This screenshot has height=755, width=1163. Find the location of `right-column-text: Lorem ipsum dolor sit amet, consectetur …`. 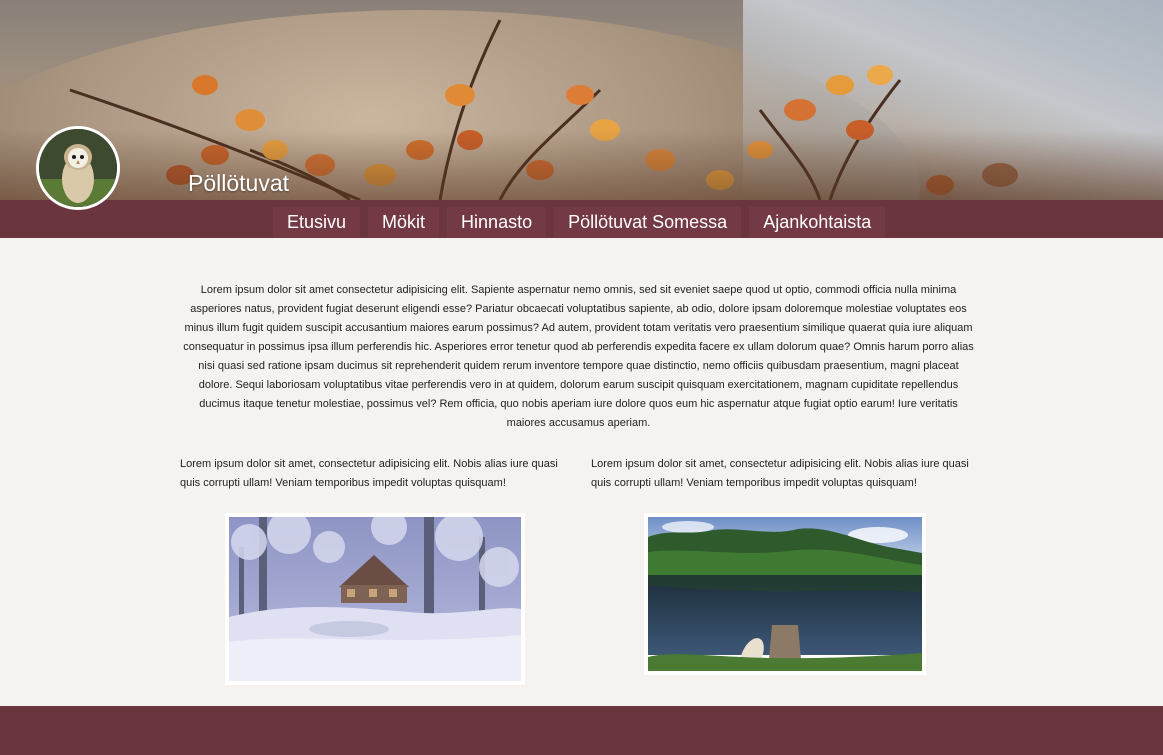

right-column-text: Lorem ipsum dolor sit amet, consectetur … is located at coordinates (780, 473).